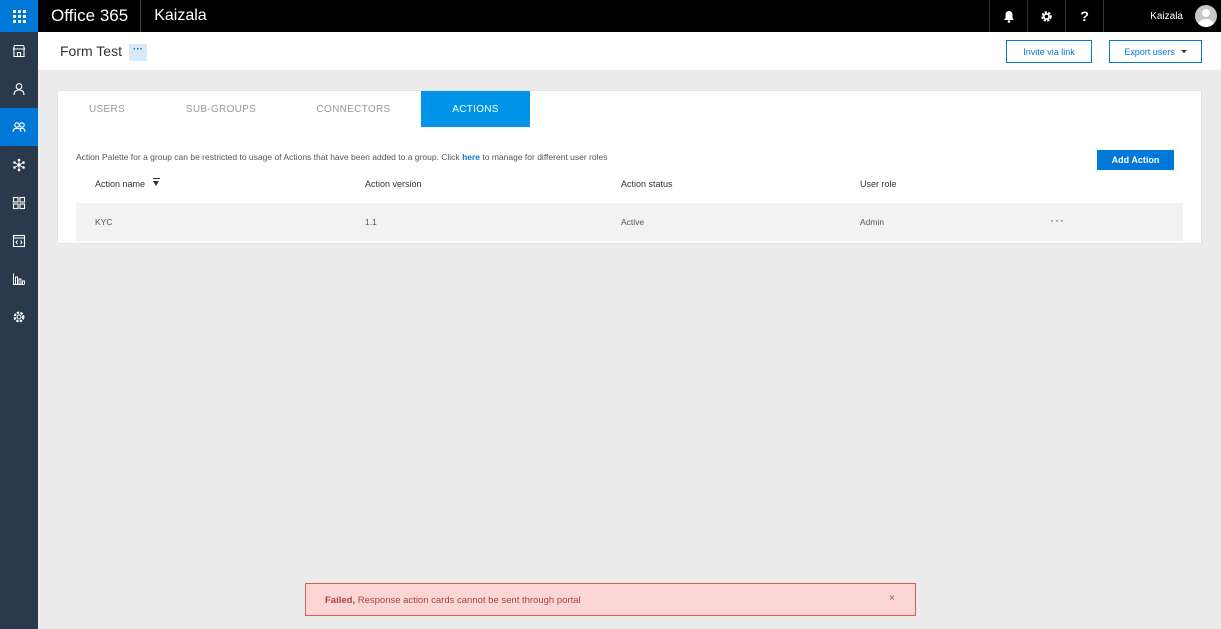  What do you see at coordinates (471, 157) in the screenshot?
I see `manage-roles-link: here` at bounding box center [471, 157].